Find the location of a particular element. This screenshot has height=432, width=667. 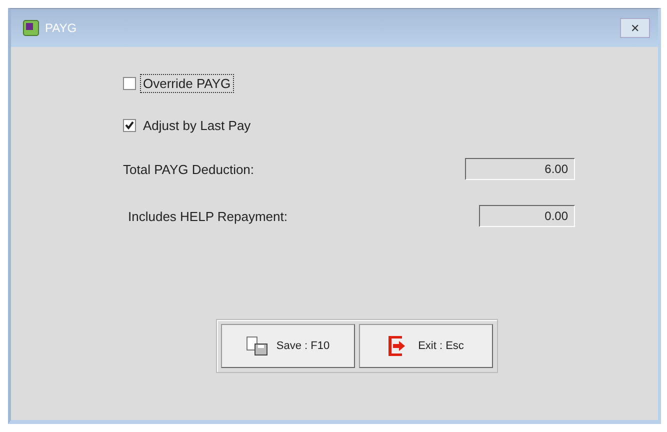

app-icon is located at coordinates (31, 28).